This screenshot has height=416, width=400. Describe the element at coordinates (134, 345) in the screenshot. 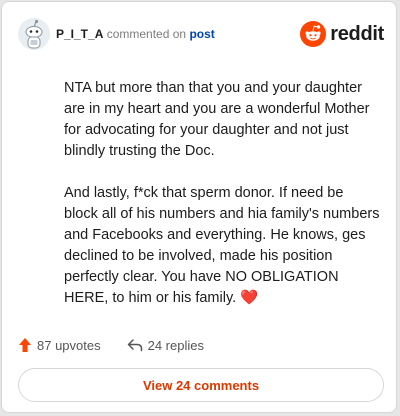

I see `reply-arrow-icon` at that location.